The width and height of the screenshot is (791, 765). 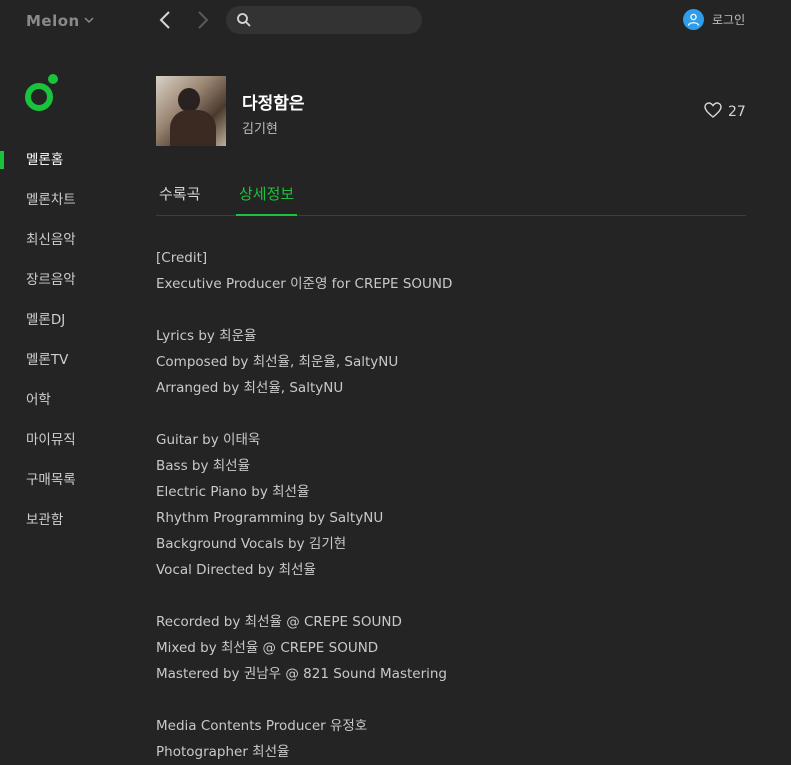 What do you see at coordinates (206, 336) in the screenshot?
I see `credit-line: Lyrics by 최운율` at bounding box center [206, 336].